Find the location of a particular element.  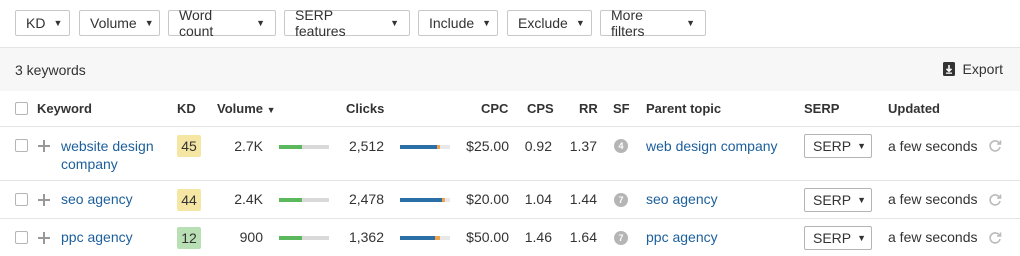

export-button: Export is located at coordinates (972, 69).